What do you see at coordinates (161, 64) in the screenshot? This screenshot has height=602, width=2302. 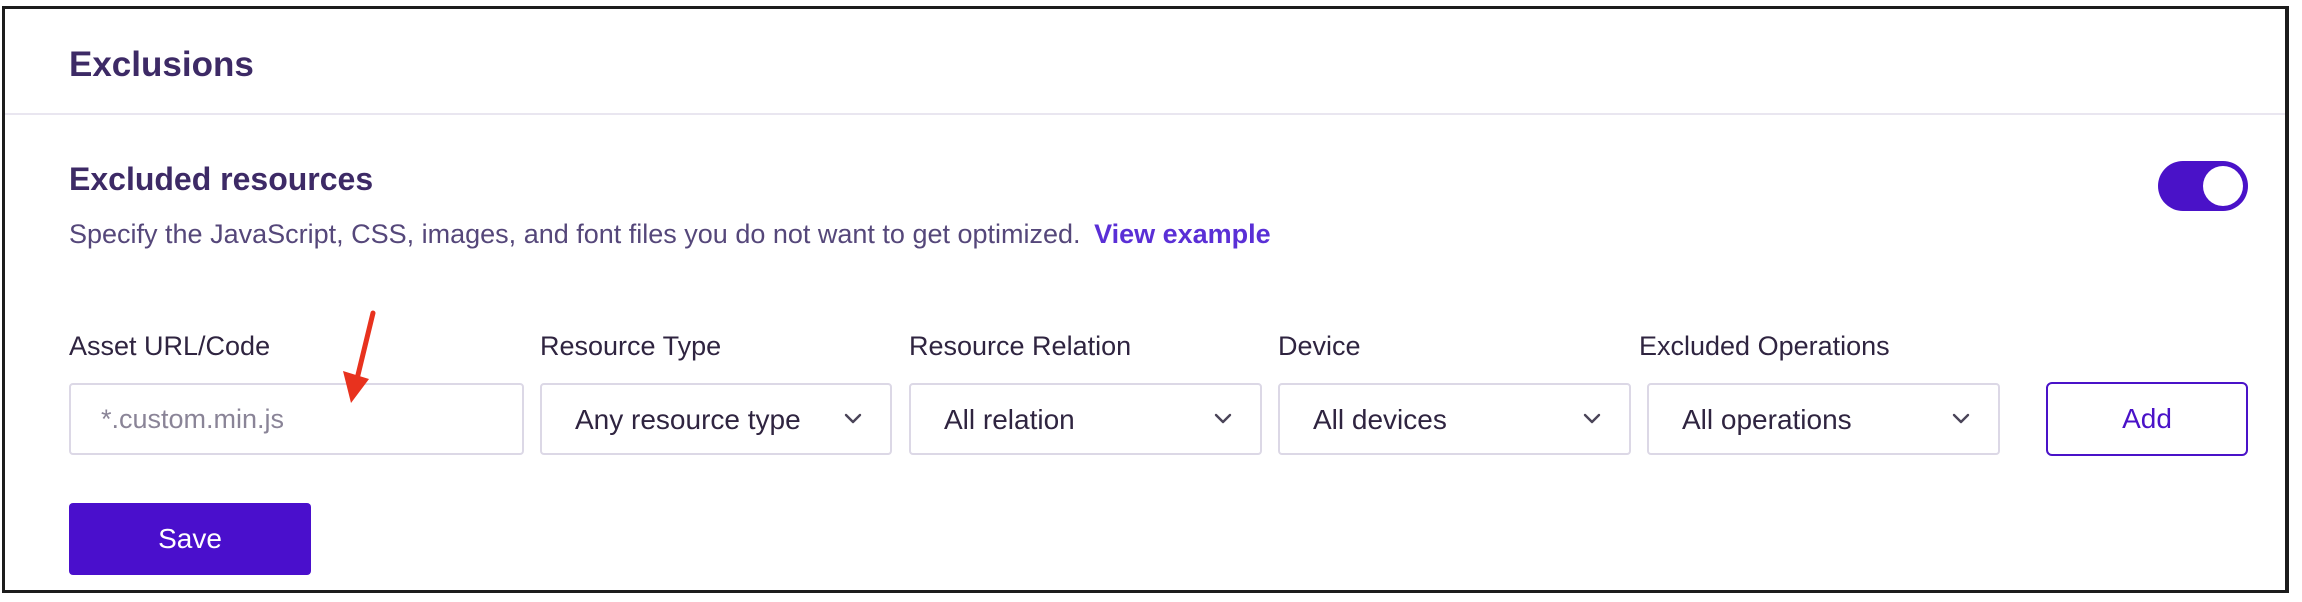 I see `card-title: Exclusions` at bounding box center [161, 64].